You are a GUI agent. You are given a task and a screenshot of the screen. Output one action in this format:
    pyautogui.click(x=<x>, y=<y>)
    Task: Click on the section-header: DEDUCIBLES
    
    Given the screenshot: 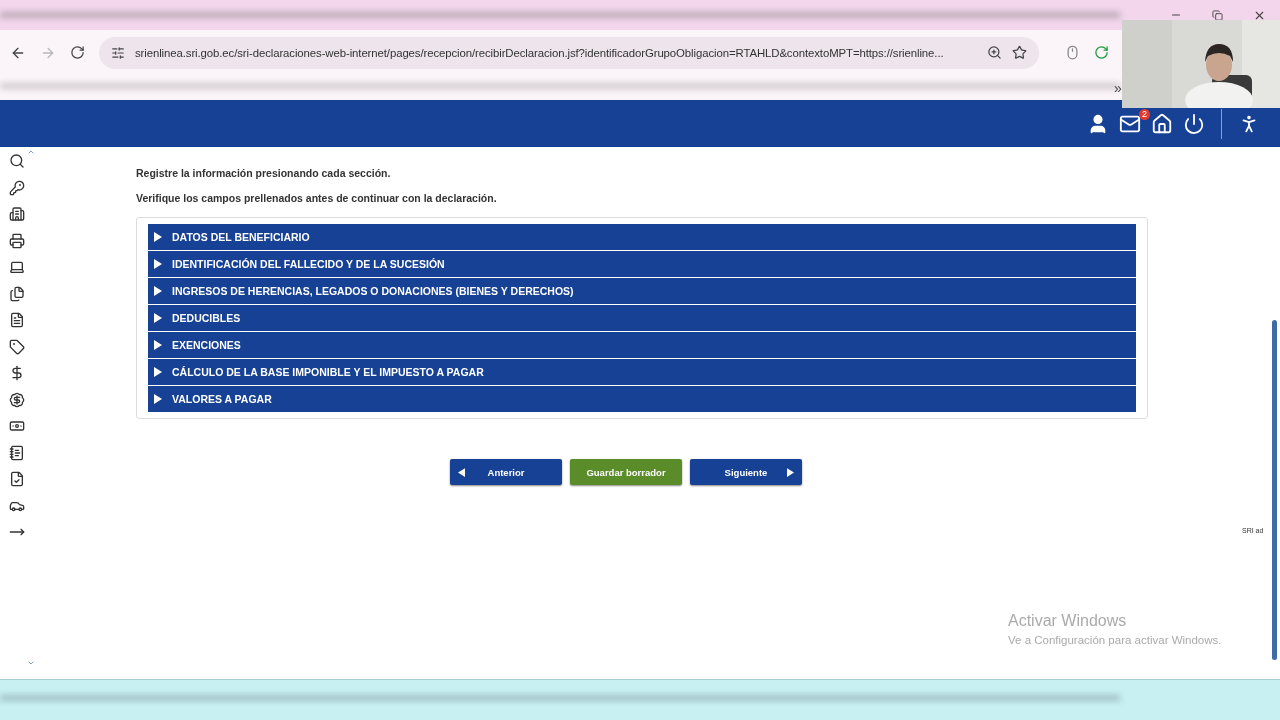 What is the action you would take?
    pyautogui.click(x=642, y=318)
    